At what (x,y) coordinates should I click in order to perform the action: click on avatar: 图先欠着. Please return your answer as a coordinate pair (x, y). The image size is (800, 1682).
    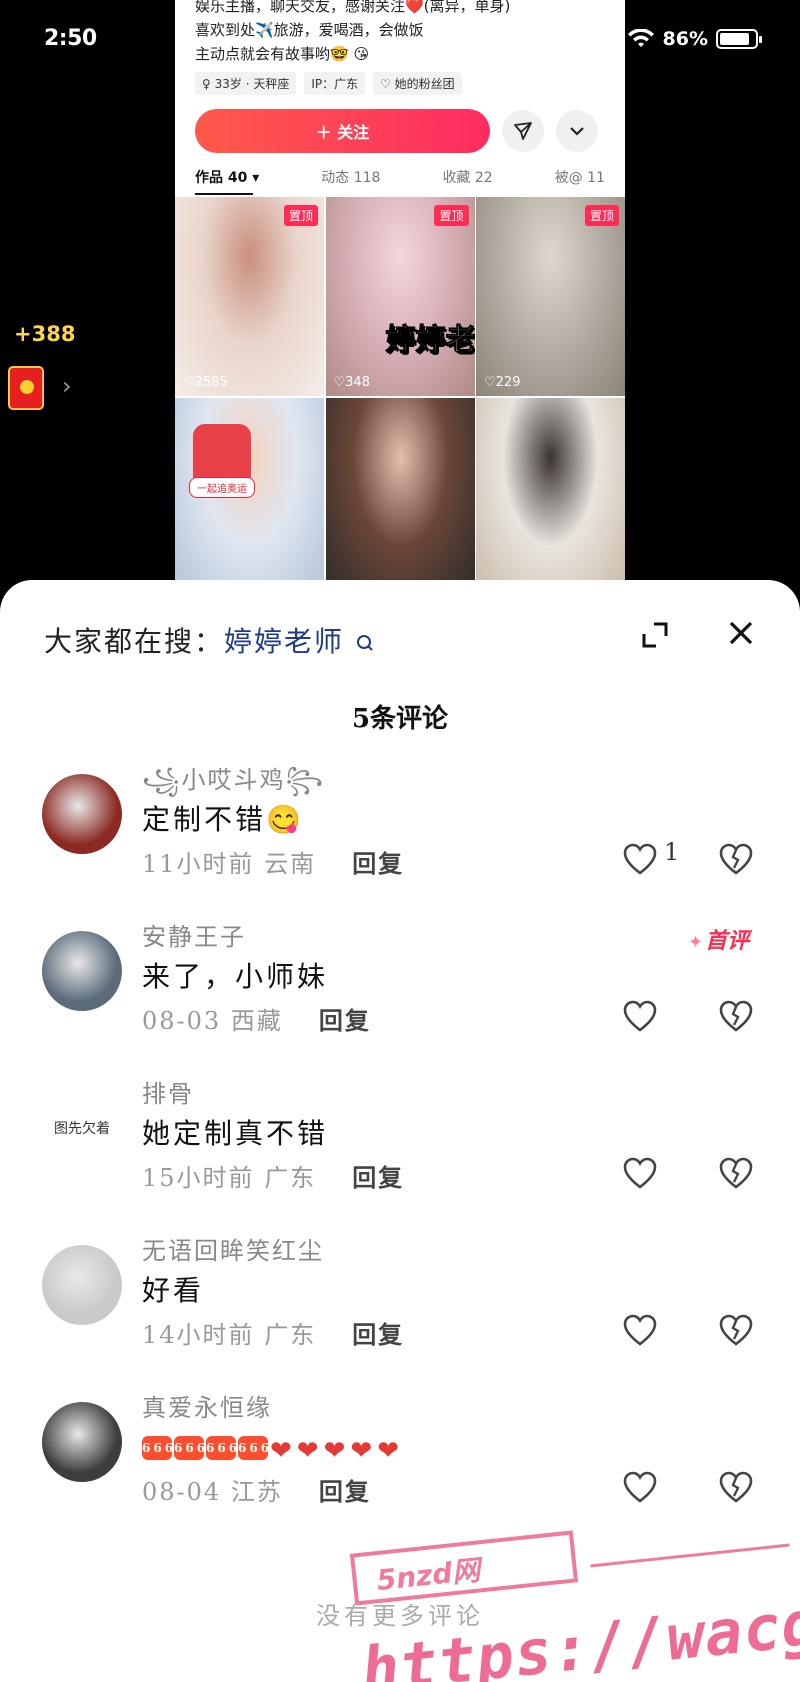
    Looking at the image, I should click on (82, 1128).